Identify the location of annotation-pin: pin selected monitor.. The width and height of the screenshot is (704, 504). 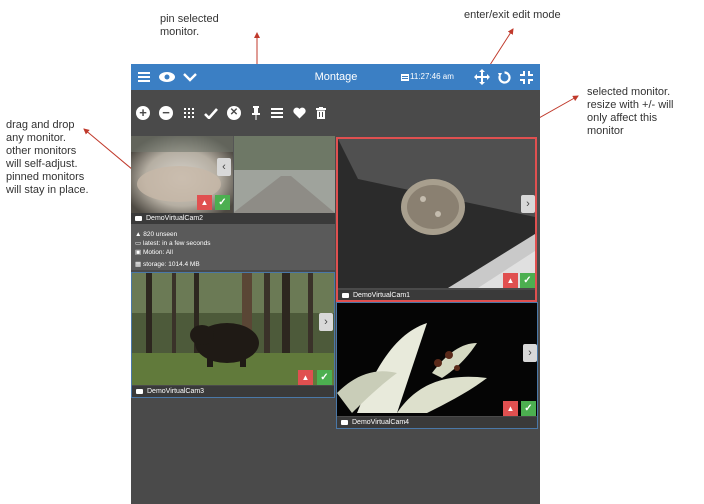
(189, 25).